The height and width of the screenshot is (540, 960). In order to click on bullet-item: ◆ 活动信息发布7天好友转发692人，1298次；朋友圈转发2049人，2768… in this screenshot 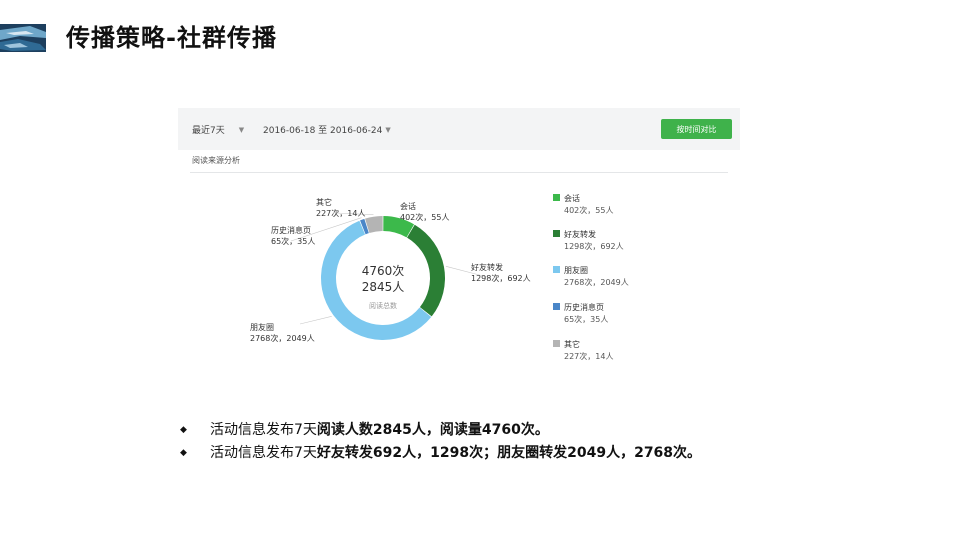, I will do `click(540, 454)`.